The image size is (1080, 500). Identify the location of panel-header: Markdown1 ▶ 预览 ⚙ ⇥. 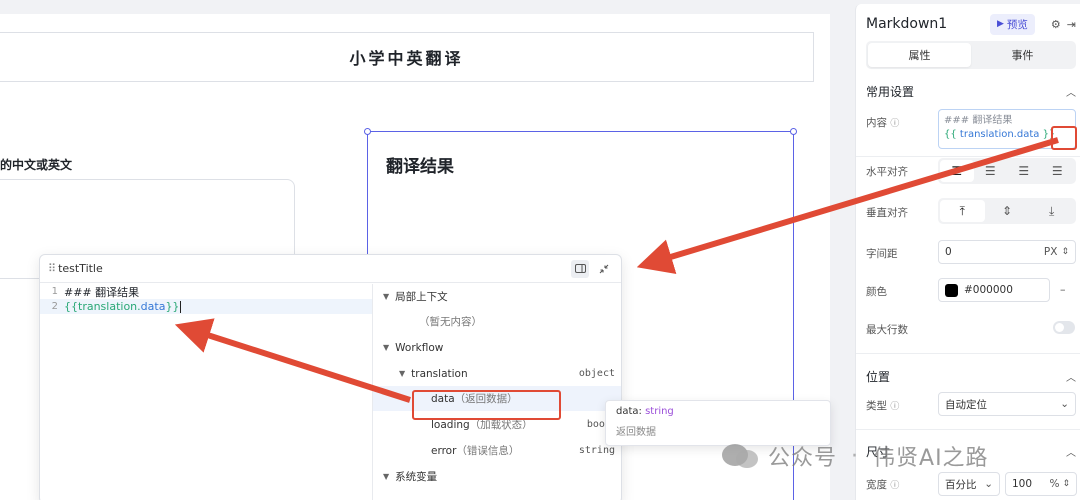
(971, 24).